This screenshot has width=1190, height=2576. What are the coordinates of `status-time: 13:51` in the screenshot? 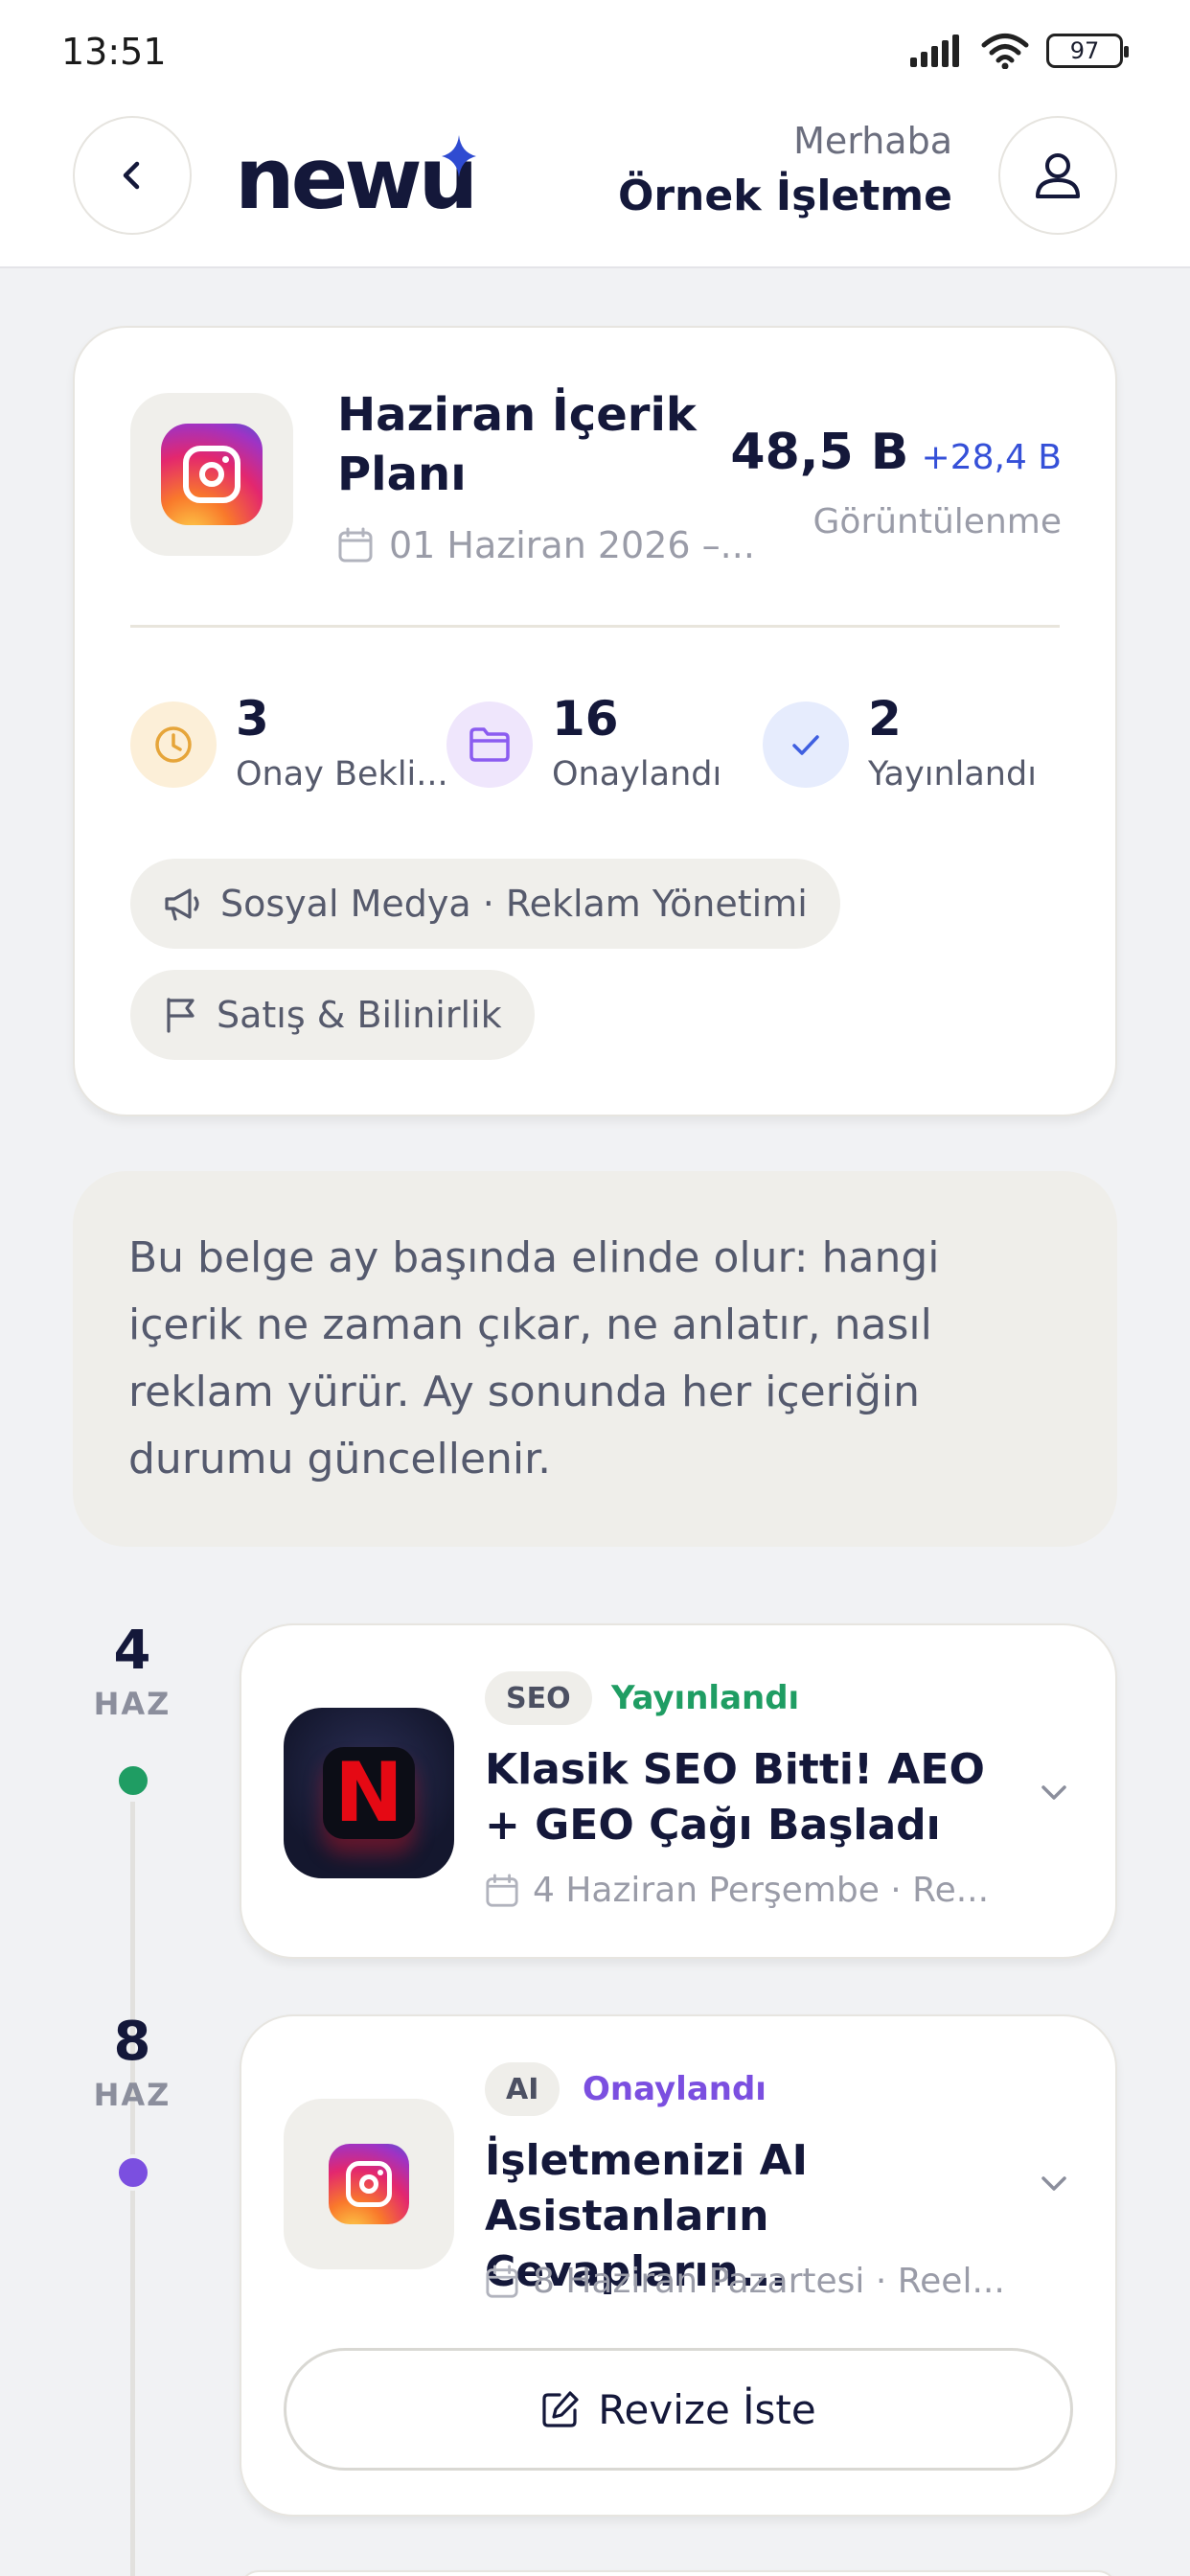 It's located at (114, 52).